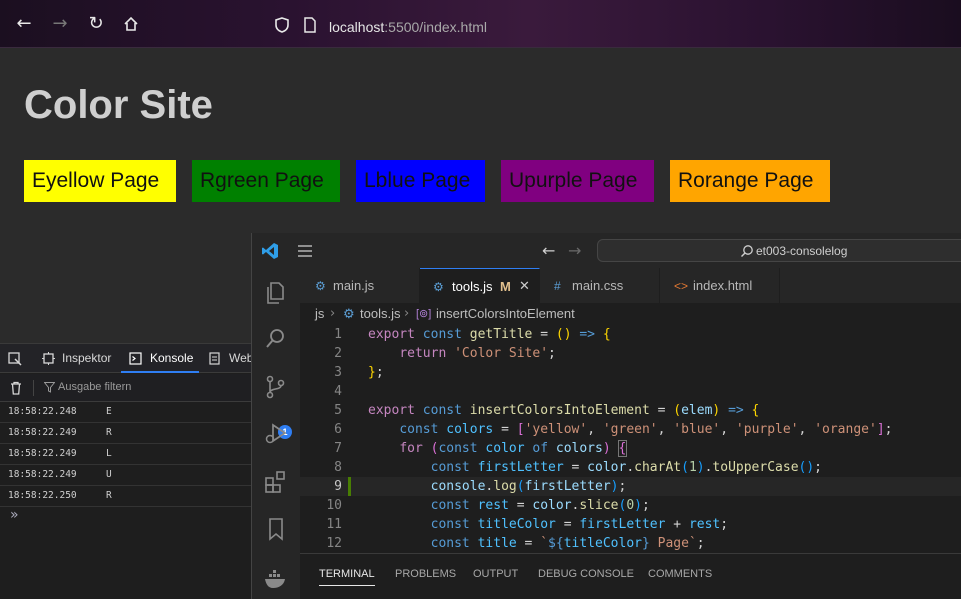 This screenshot has height=599, width=961. Describe the element at coordinates (15, 359) in the screenshot. I see `element-picker-icon` at that location.